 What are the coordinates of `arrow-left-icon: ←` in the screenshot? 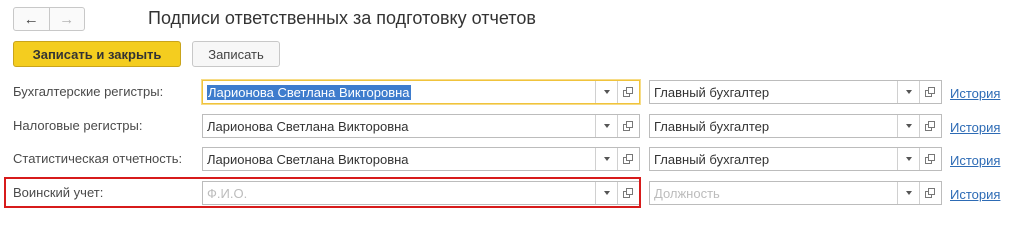 It's located at (31, 19).